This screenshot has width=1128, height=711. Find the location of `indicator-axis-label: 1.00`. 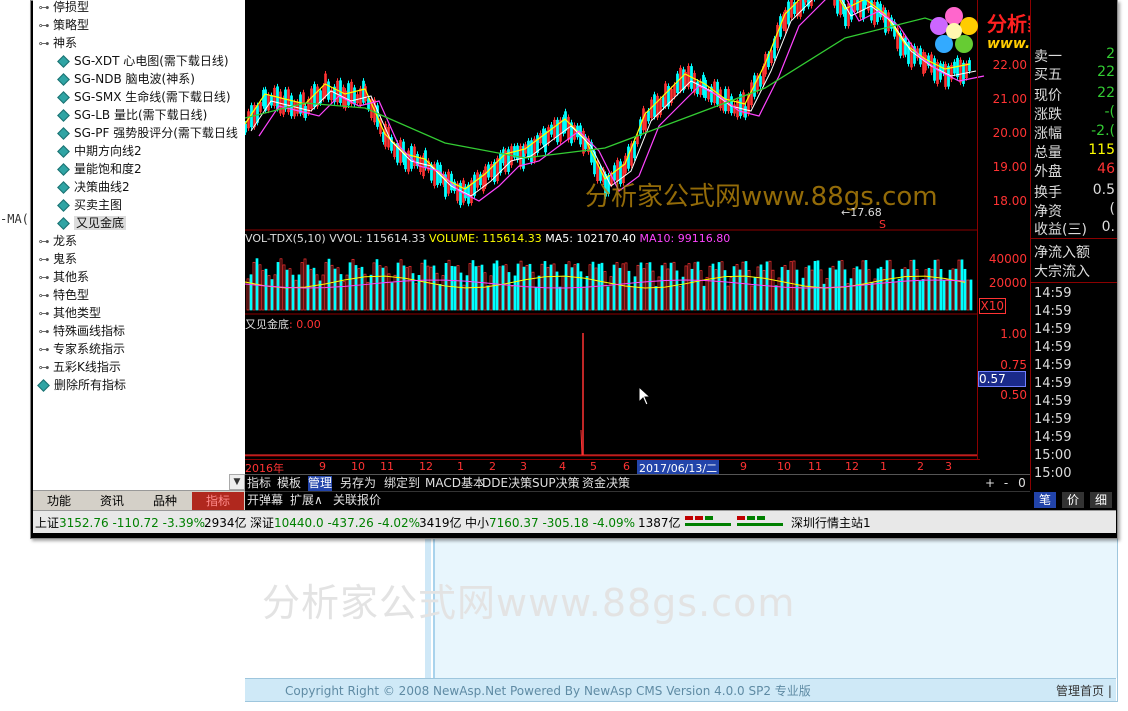

indicator-axis-label: 1.00 is located at coordinates (1013, 334).